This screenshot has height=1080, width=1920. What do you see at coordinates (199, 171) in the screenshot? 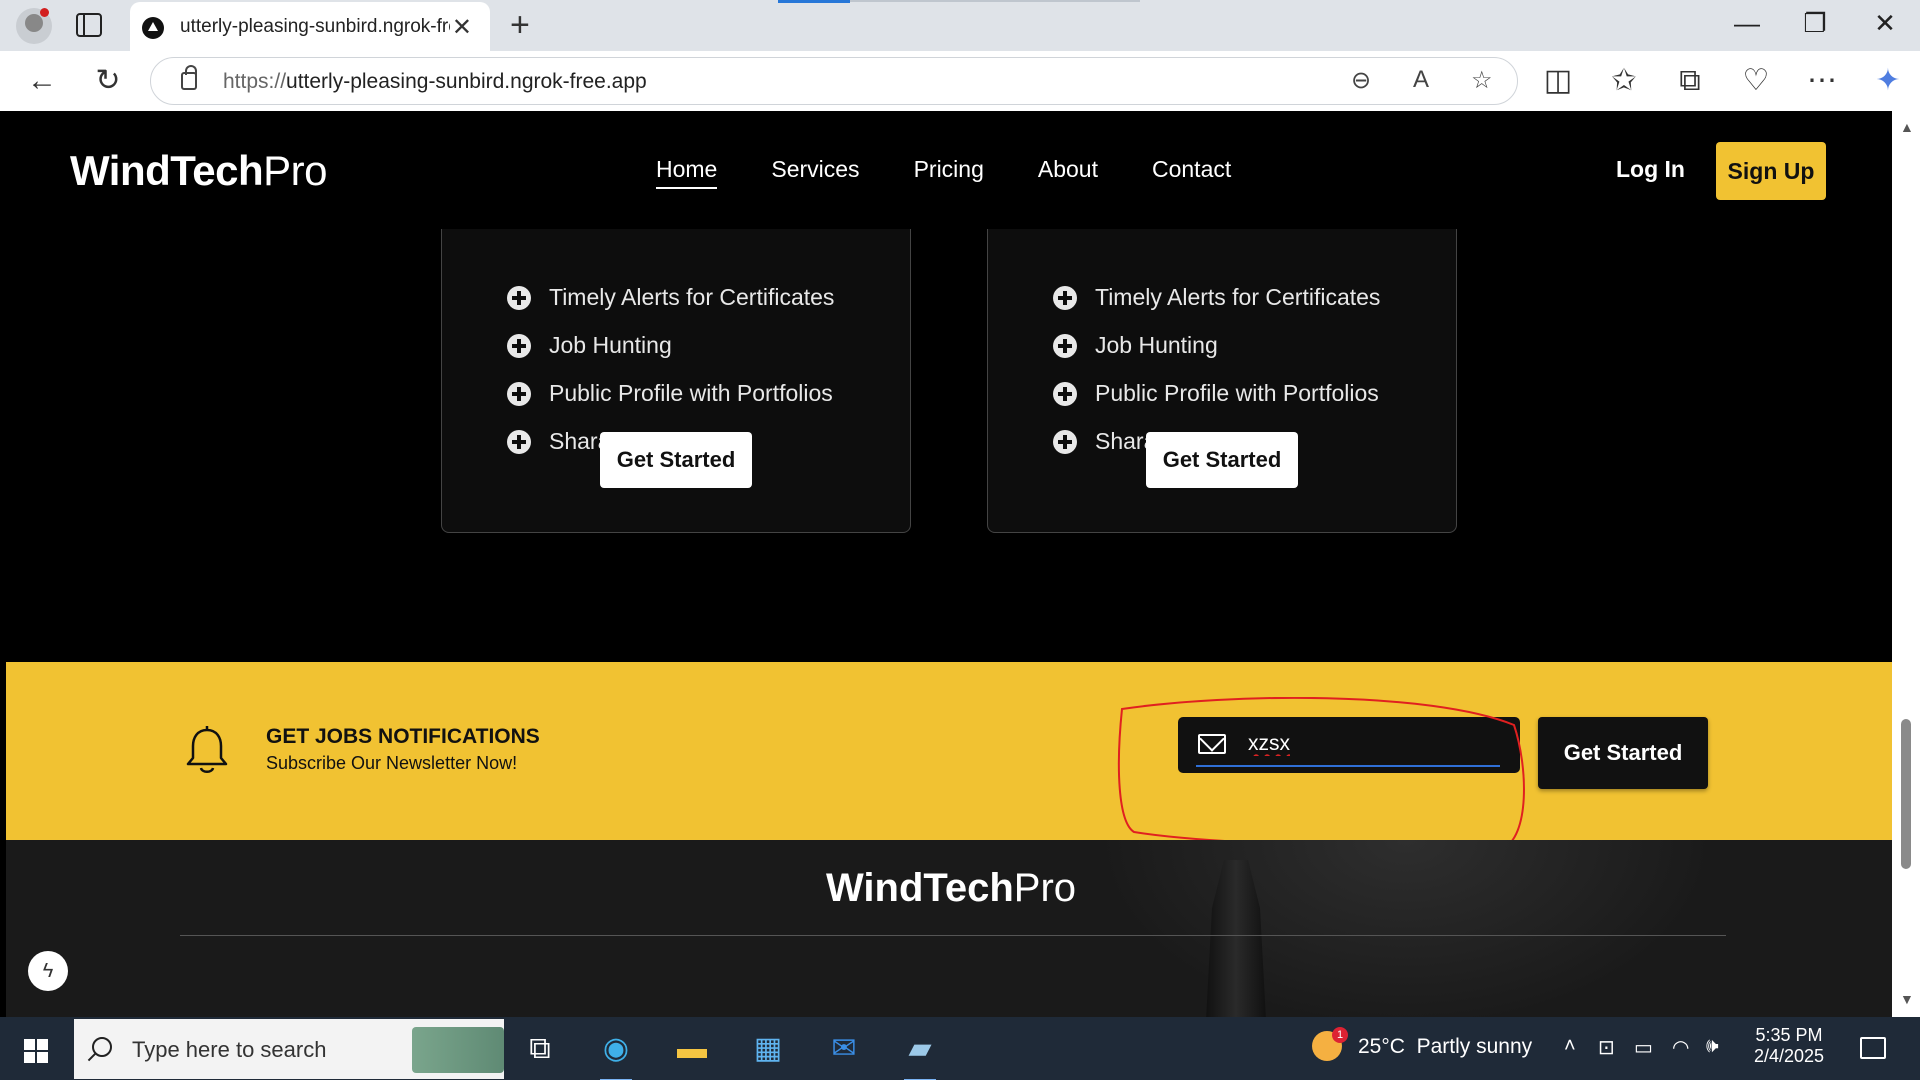
I see `site-logo: WindTechPro` at bounding box center [199, 171].